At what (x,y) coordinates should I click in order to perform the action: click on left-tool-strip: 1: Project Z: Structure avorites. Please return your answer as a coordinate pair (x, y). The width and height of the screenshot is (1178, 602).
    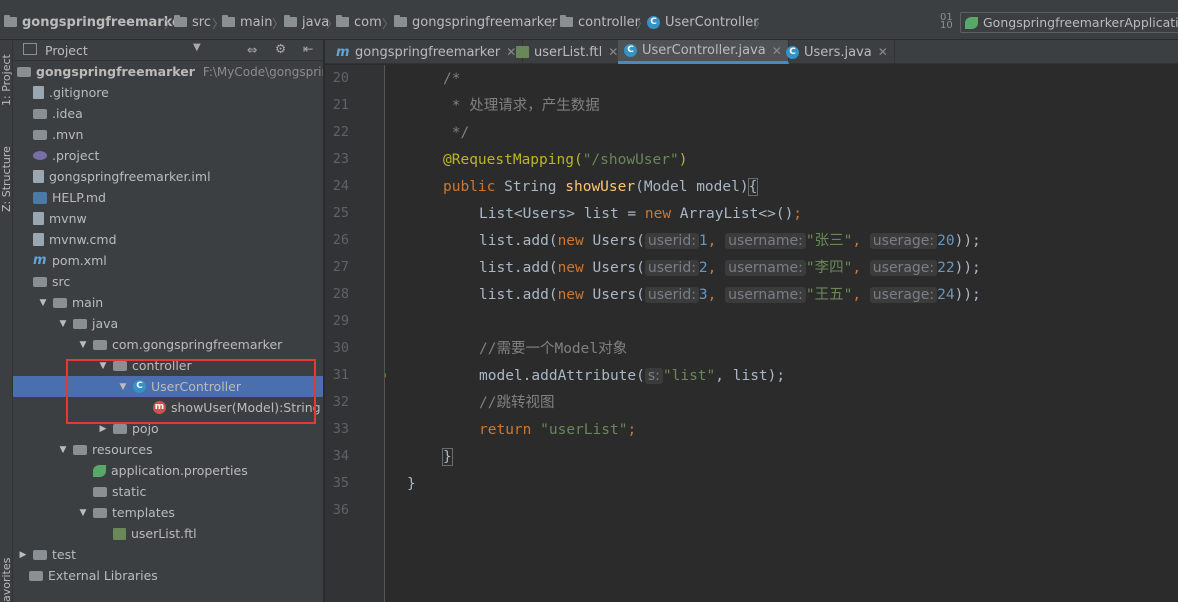
    Looking at the image, I should click on (6, 321).